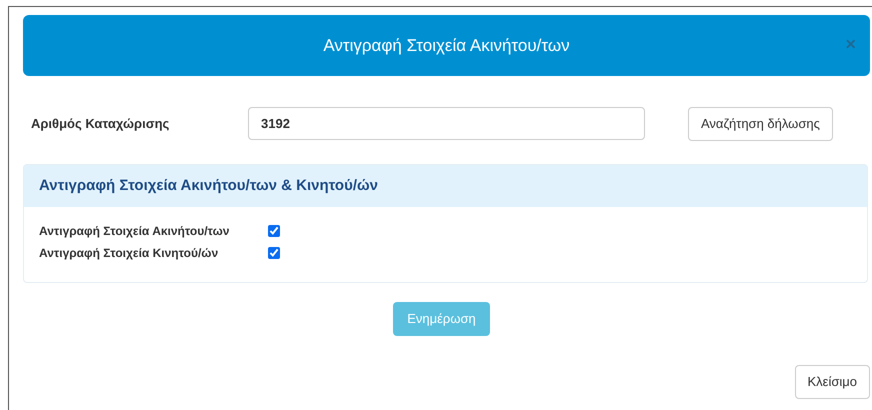 The height and width of the screenshot is (410, 872). Describe the element at coordinates (446, 123) in the screenshot. I see `registration-input: 3192` at that location.